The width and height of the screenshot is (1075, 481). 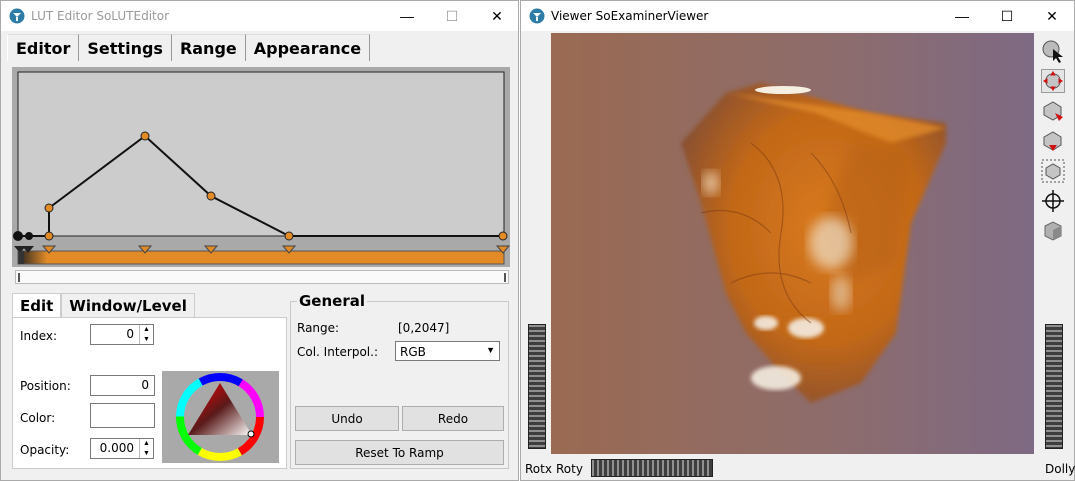 I want to click on general-title: General, so click(x=332, y=301).